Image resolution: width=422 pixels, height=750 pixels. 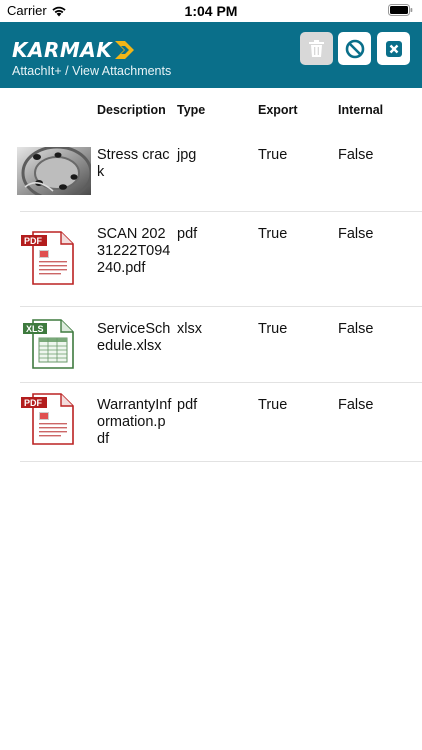 What do you see at coordinates (92, 71) in the screenshot?
I see `breadcrumb: AttachIt+ / View Attachments` at bounding box center [92, 71].